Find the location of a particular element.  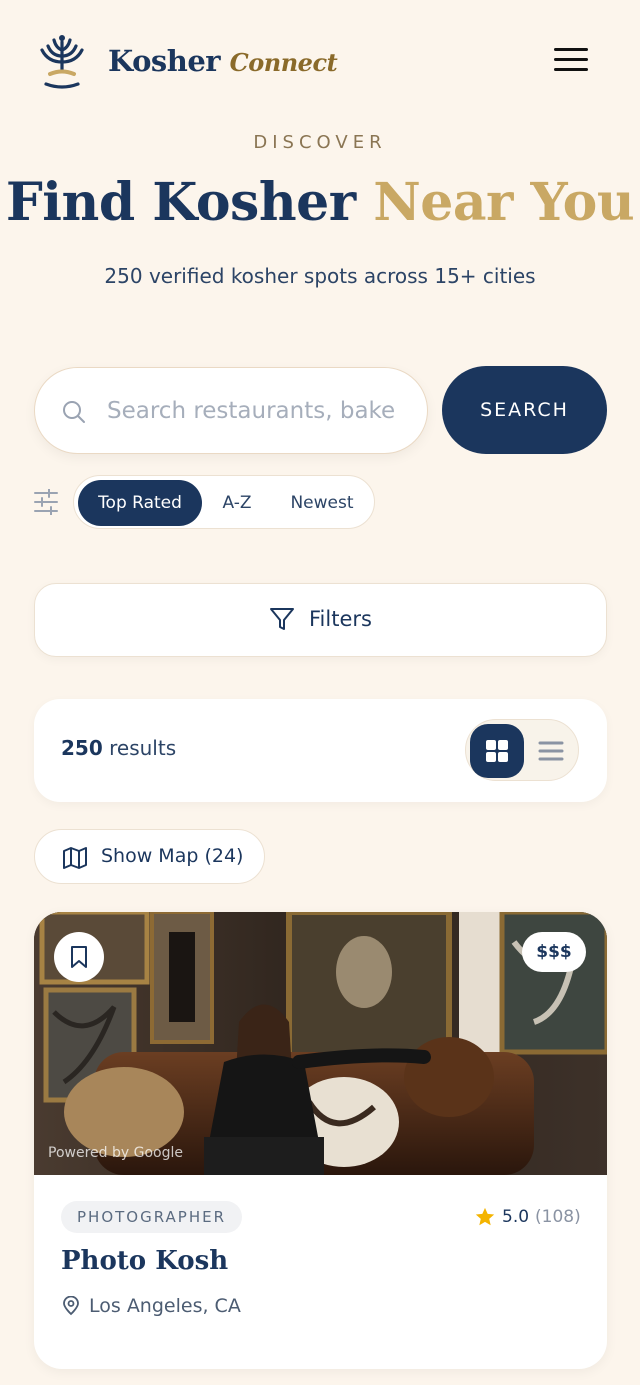

rating: 5.0 (108) is located at coordinates (527, 1217).